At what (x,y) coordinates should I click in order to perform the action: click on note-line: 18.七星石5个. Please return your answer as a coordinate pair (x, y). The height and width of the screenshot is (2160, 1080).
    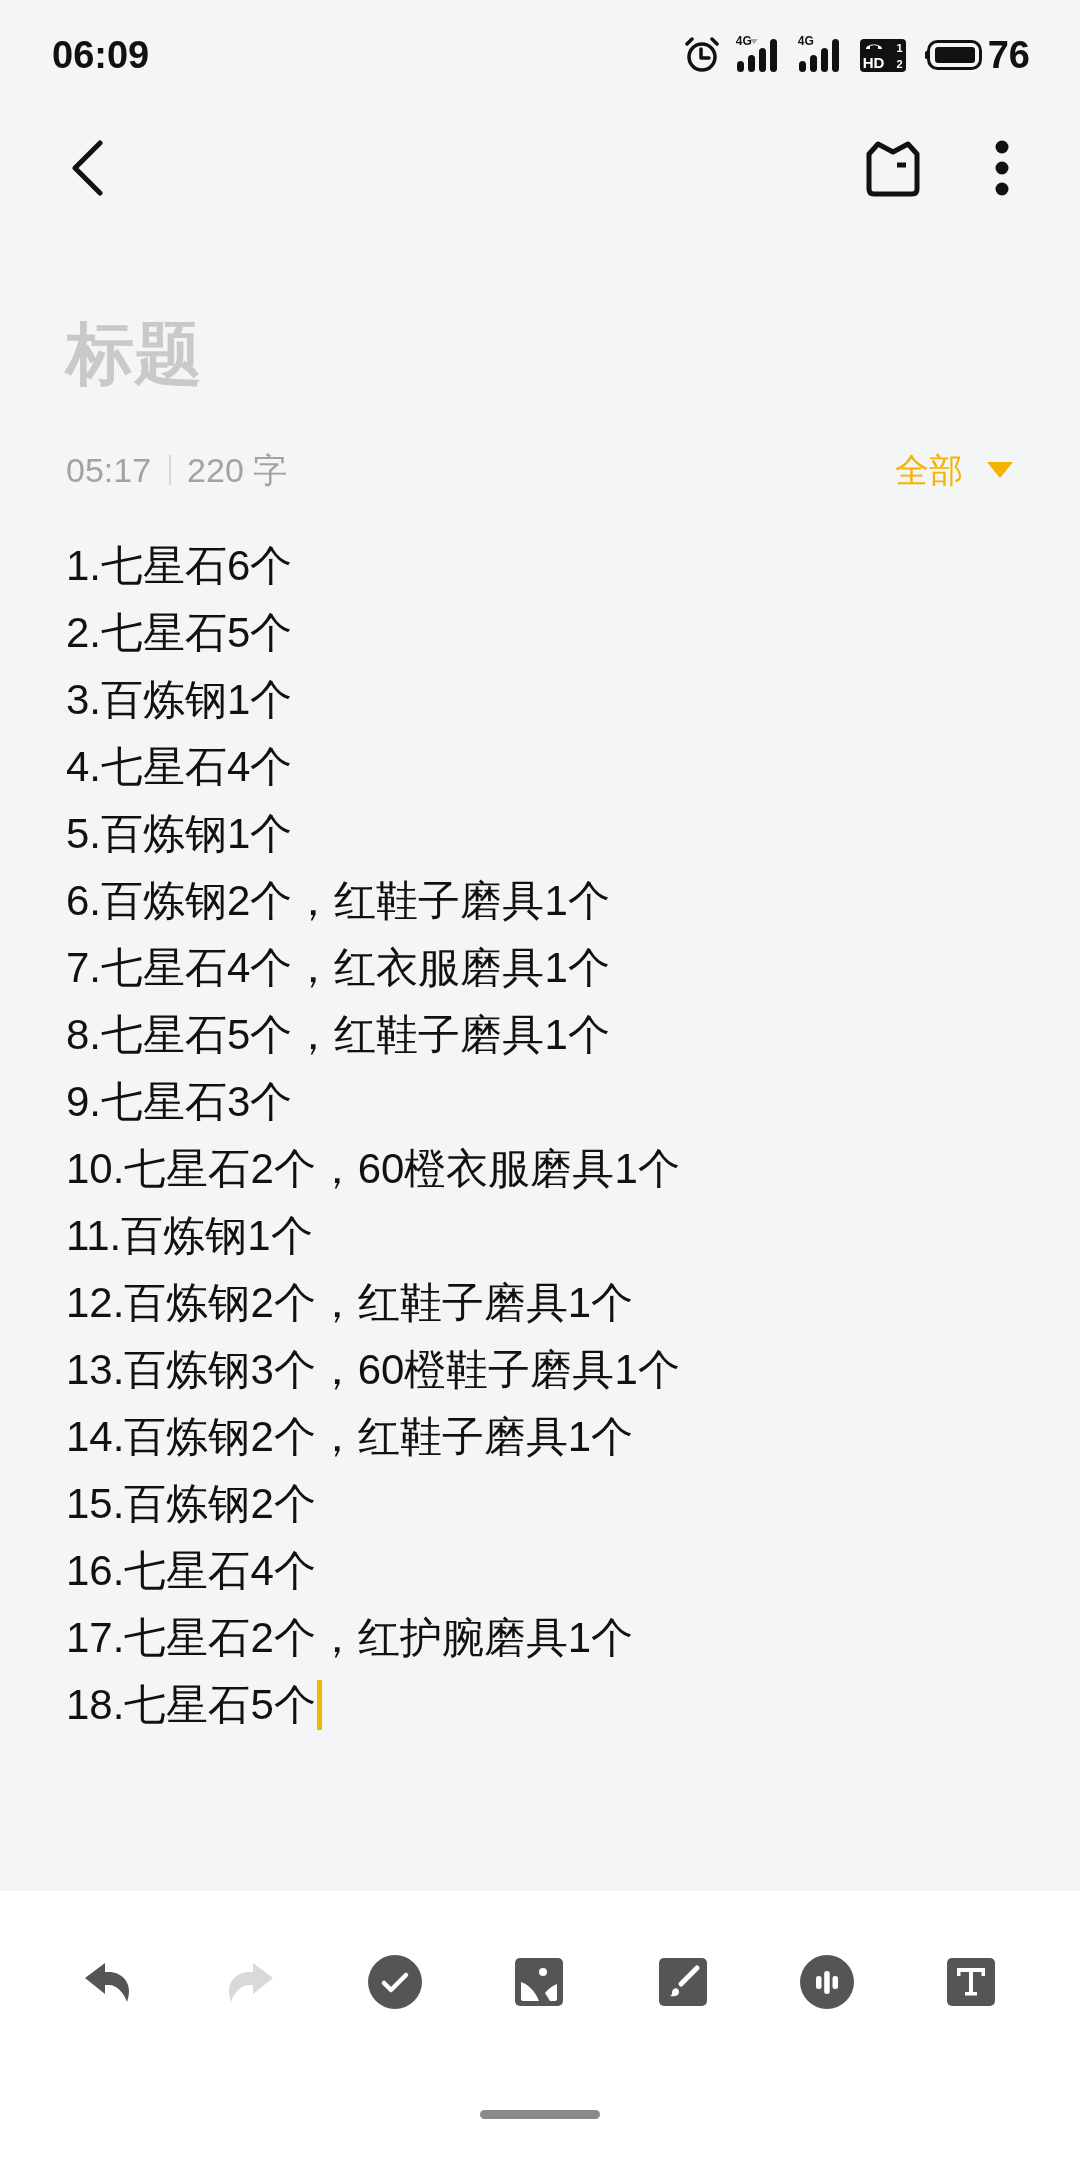
    Looking at the image, I should click on (191, 1705).